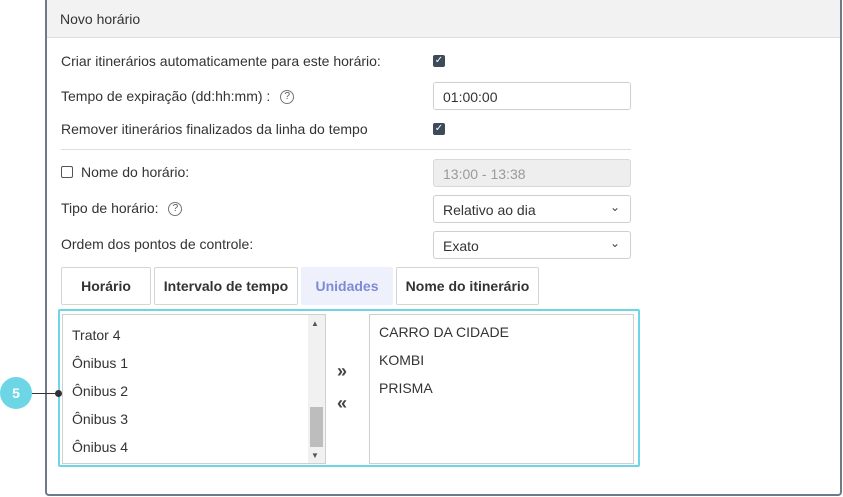 The height and width of the screenshot is (497, 843). I want to click on remove-finished-checkbox: ✓, so click(439, 129).